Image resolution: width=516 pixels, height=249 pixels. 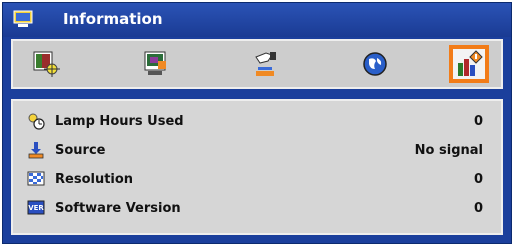 I want to click on tab-information, so click(x=469, y=64).